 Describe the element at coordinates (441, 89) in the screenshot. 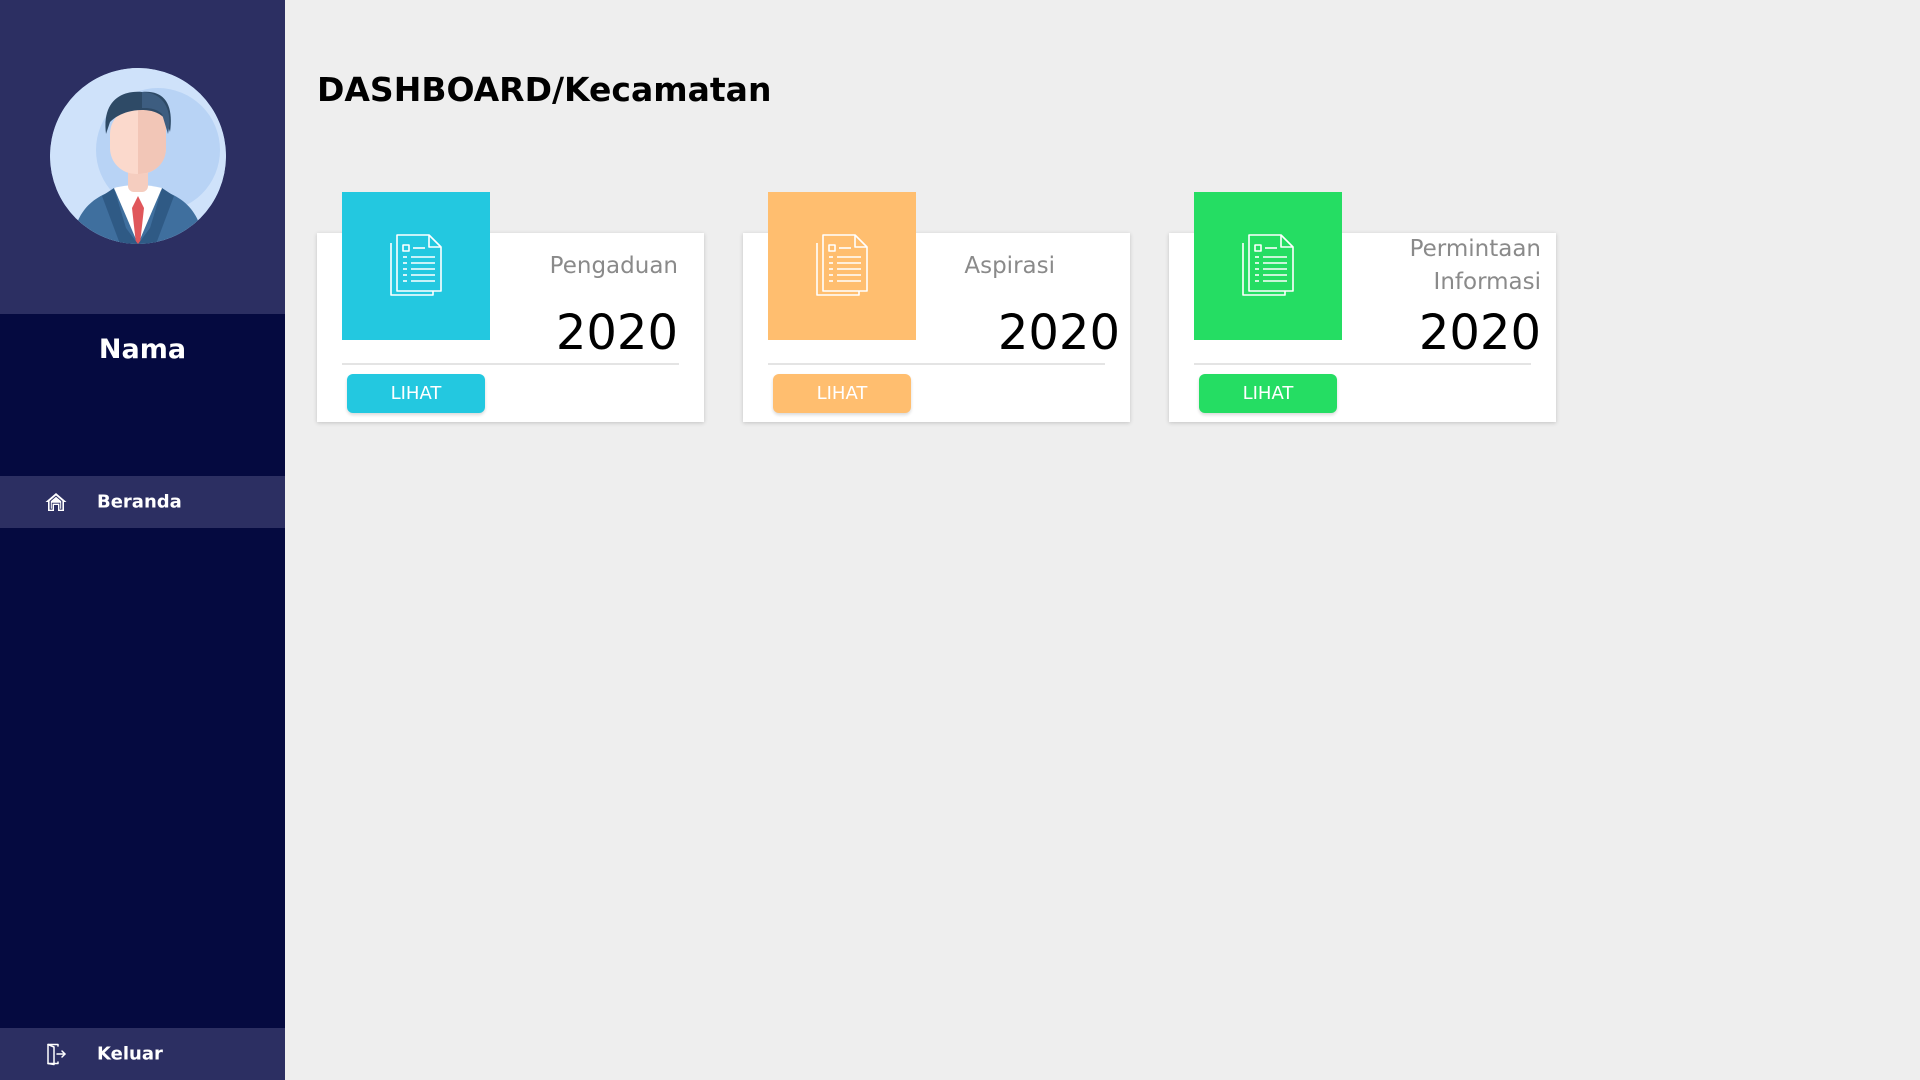

I see `page-title-section: DASHBOARD/` at that location.